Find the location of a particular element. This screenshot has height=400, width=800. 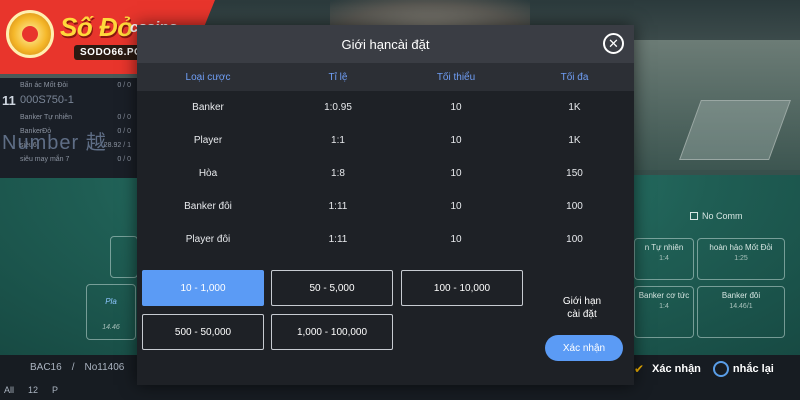

stats-row-label: Banker Tự nhiên is located at coordinates (46, 117).